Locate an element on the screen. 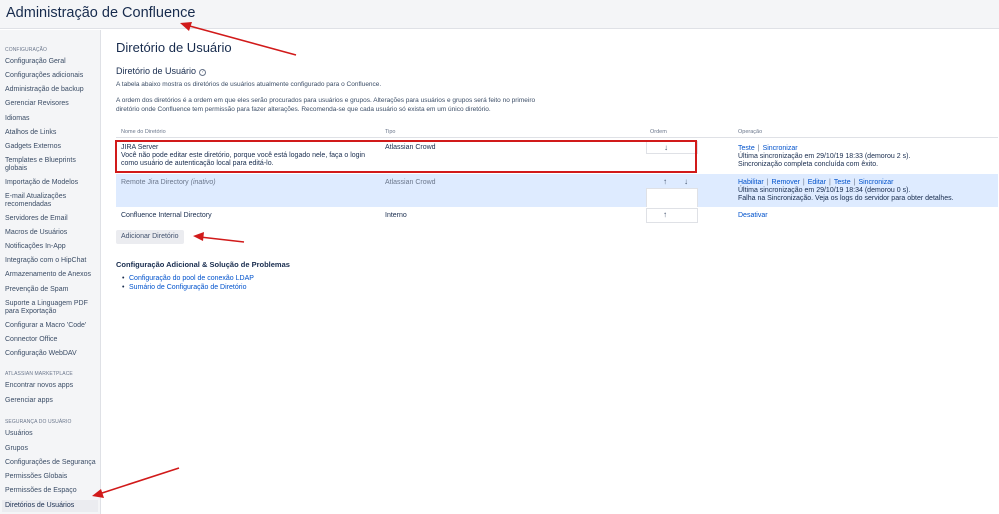 The image size is (999, 514). page-title: Diretório de Usuário is located at coordinates (174, 47).